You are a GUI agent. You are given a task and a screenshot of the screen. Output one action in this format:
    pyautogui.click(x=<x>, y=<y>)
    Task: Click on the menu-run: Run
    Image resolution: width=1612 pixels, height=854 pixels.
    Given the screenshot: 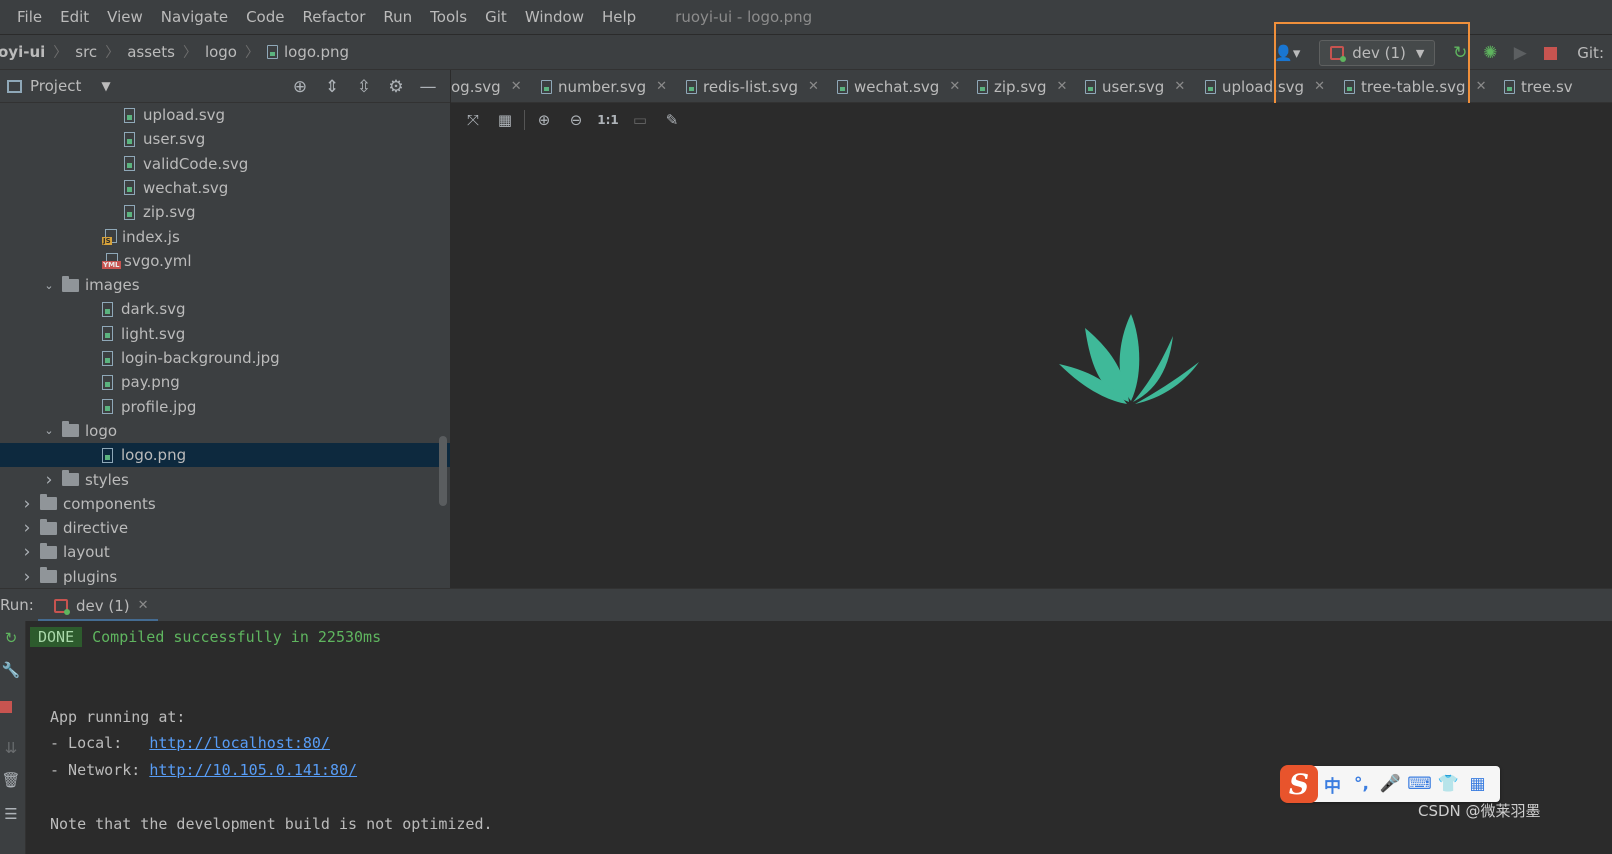 What is the action you would take?
    pyautogui.click(x=397, y=17)
    